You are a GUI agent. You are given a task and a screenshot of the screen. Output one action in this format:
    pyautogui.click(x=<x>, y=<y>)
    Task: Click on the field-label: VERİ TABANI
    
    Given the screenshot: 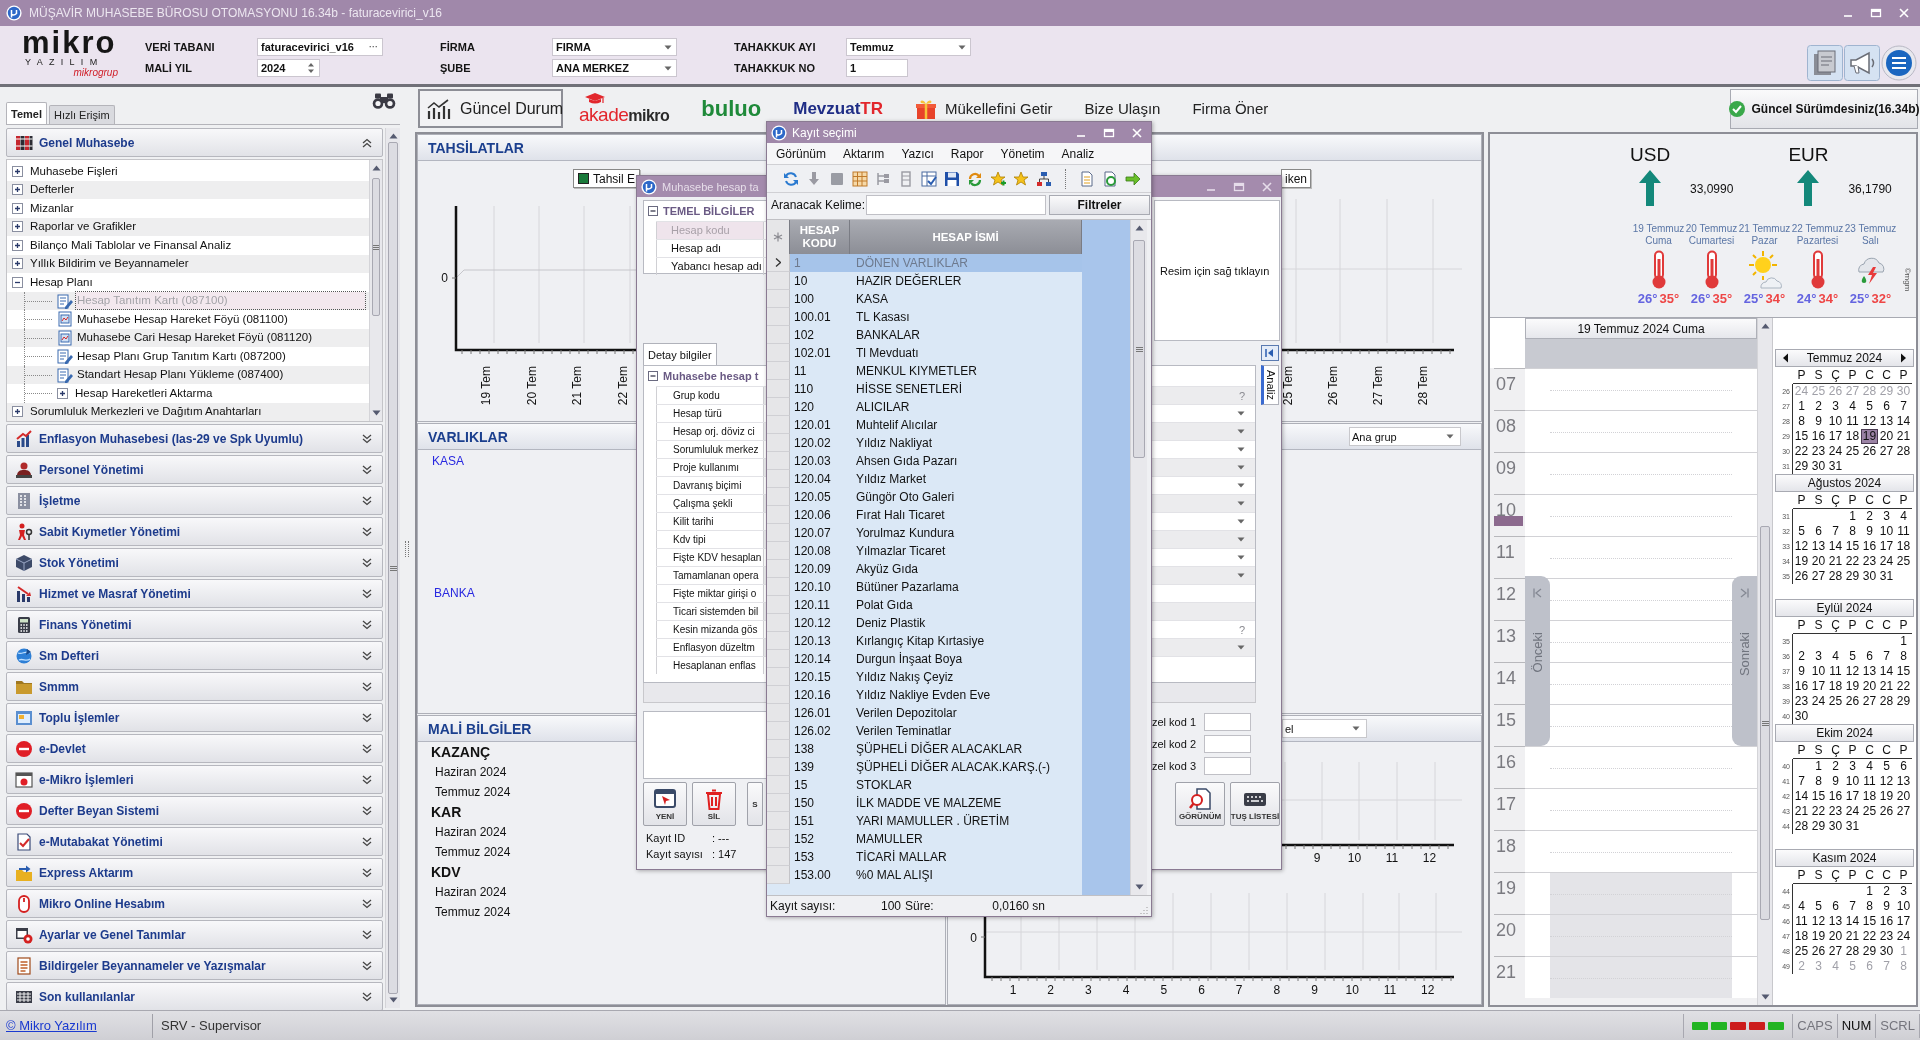 What is the action you would take?
    pyautogui.click(x=180, y=47)
    